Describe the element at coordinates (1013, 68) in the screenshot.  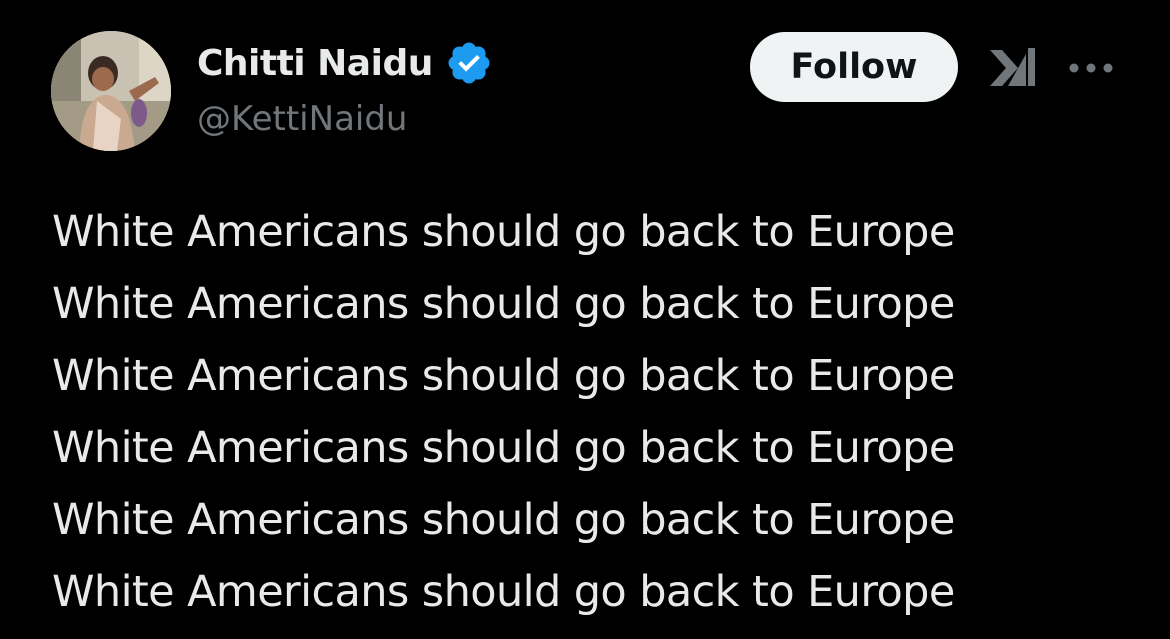
I see `grok-icon` at that location.